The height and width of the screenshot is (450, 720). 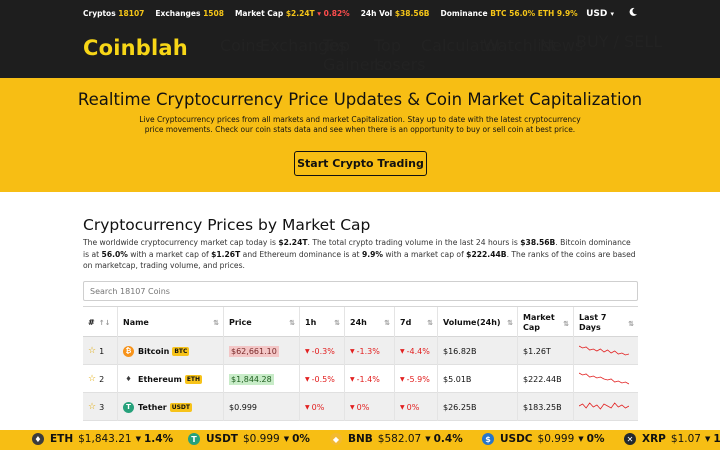 I want to click on change-d7: -4.4%, so click(x=418, y=351).